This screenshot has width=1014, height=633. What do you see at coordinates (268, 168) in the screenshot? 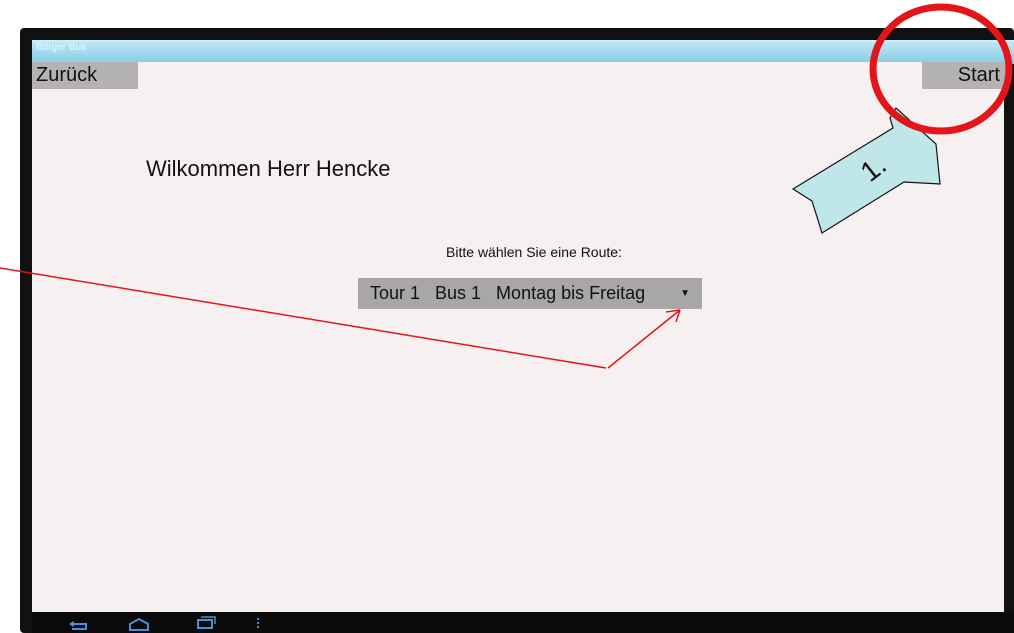
I see `welcome-heading: Wilkommen Herr Hencke` at bounding box center [268, 168].